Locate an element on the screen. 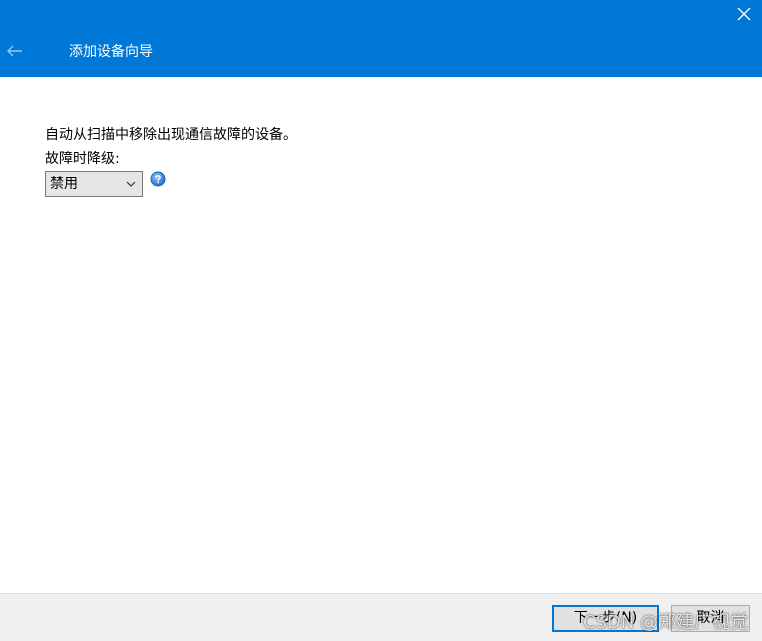 The image size is (762, 641). wizard-header: 添加设备向导 is located at coordinates (381, 38).